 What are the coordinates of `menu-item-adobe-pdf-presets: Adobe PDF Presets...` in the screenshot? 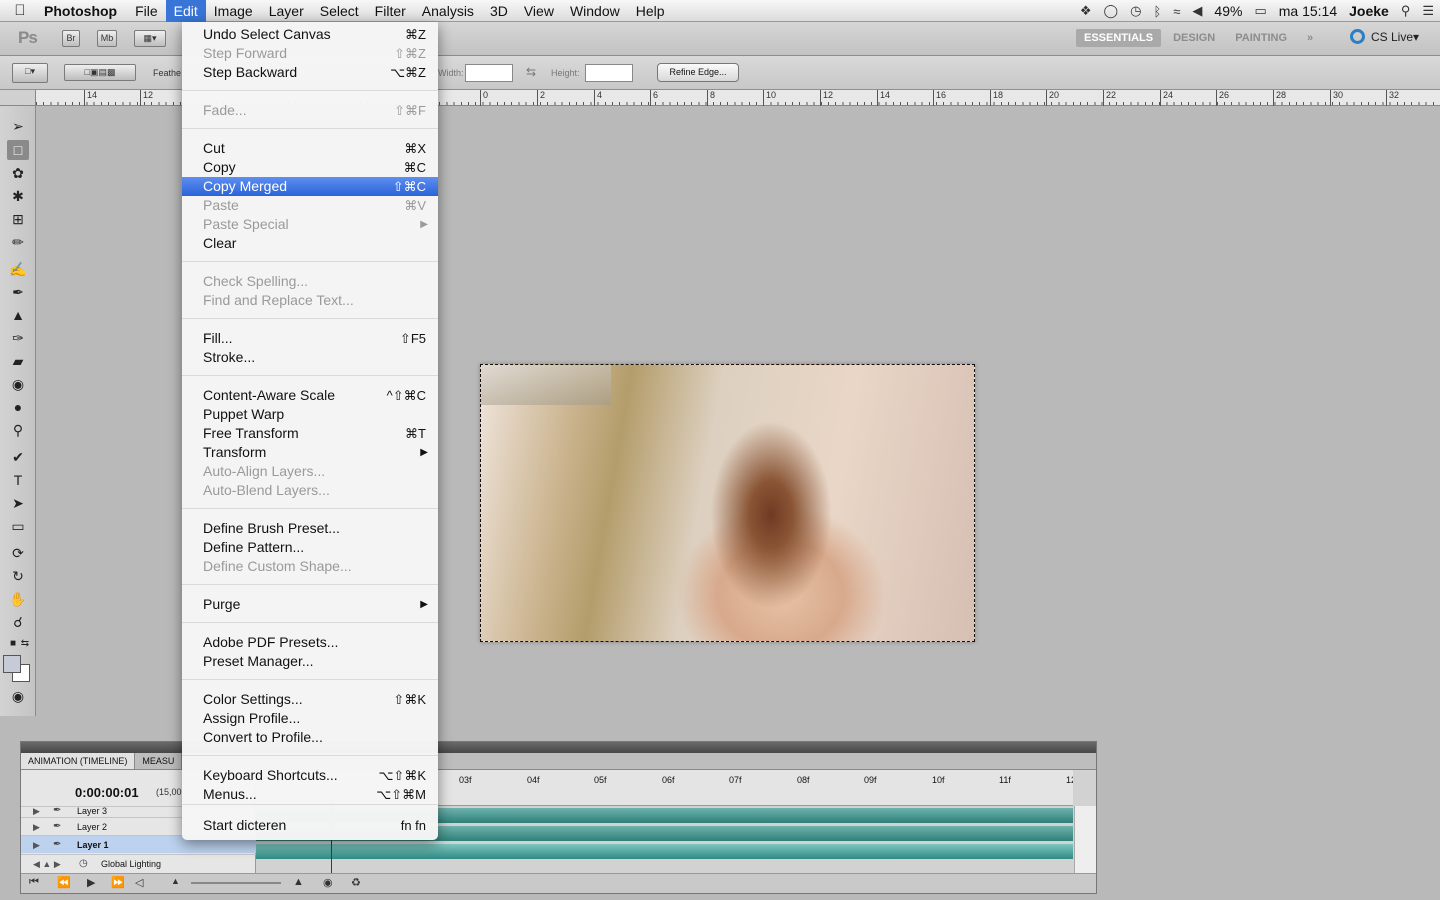 It's located at (310, 642).